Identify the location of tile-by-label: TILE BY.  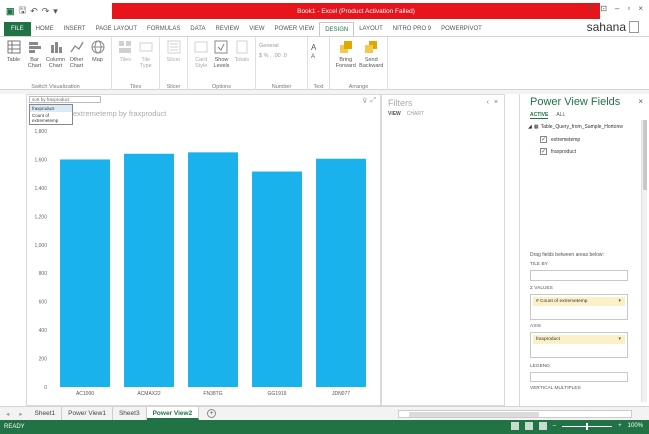
(539, 264).